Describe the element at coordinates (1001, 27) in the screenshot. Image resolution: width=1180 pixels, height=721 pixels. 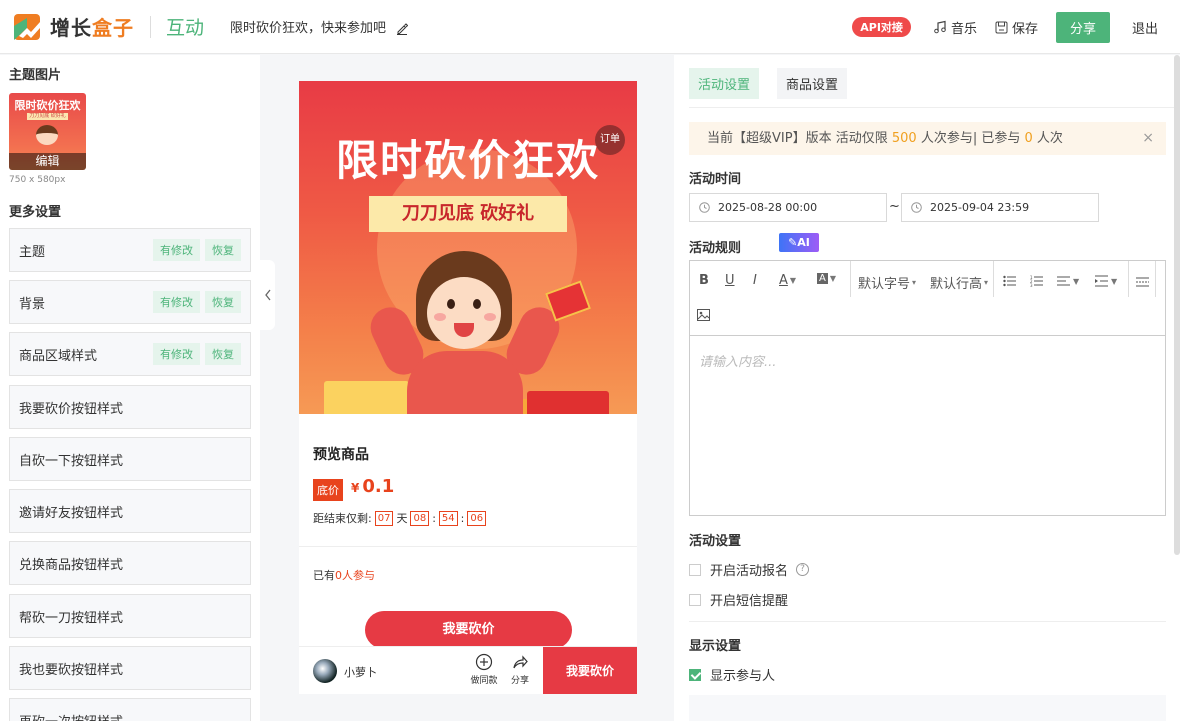
I see `save-icon` at that location.